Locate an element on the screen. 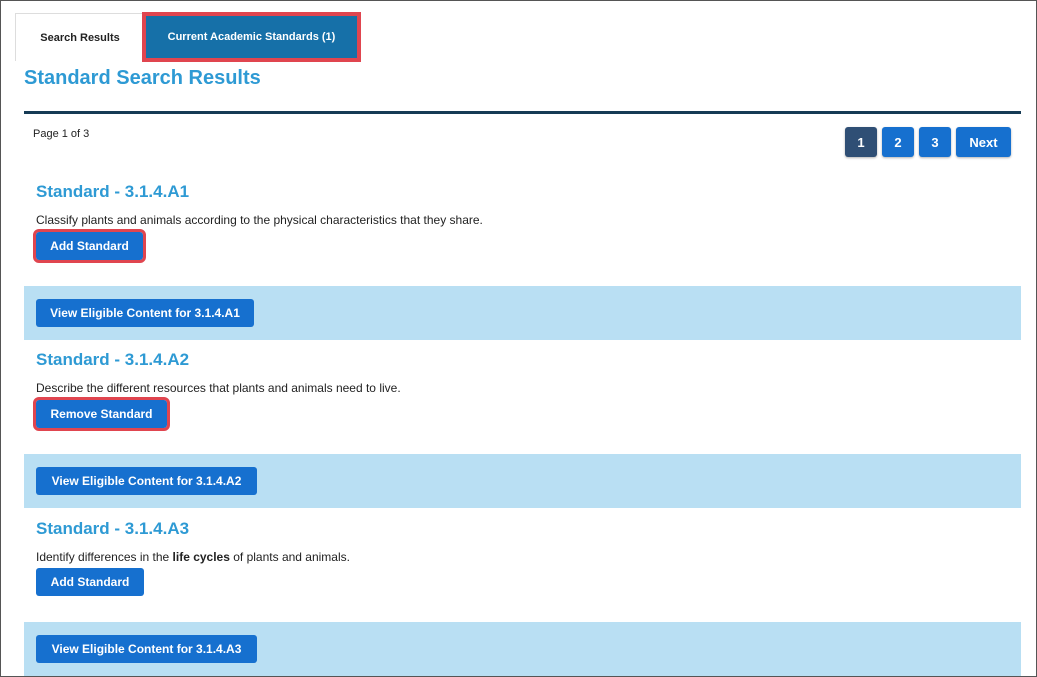  remove-standard-button: Remove Standard is located at coordinates (101, 414).